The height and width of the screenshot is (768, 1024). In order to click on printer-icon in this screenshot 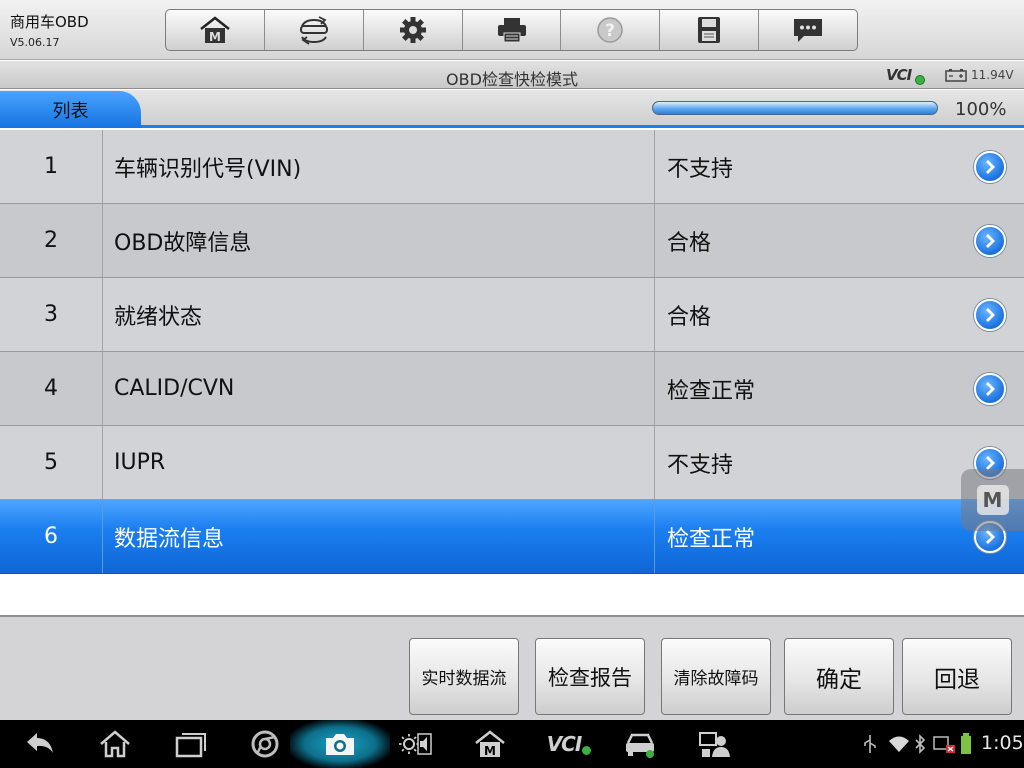, I will do `click(511, 30)`.